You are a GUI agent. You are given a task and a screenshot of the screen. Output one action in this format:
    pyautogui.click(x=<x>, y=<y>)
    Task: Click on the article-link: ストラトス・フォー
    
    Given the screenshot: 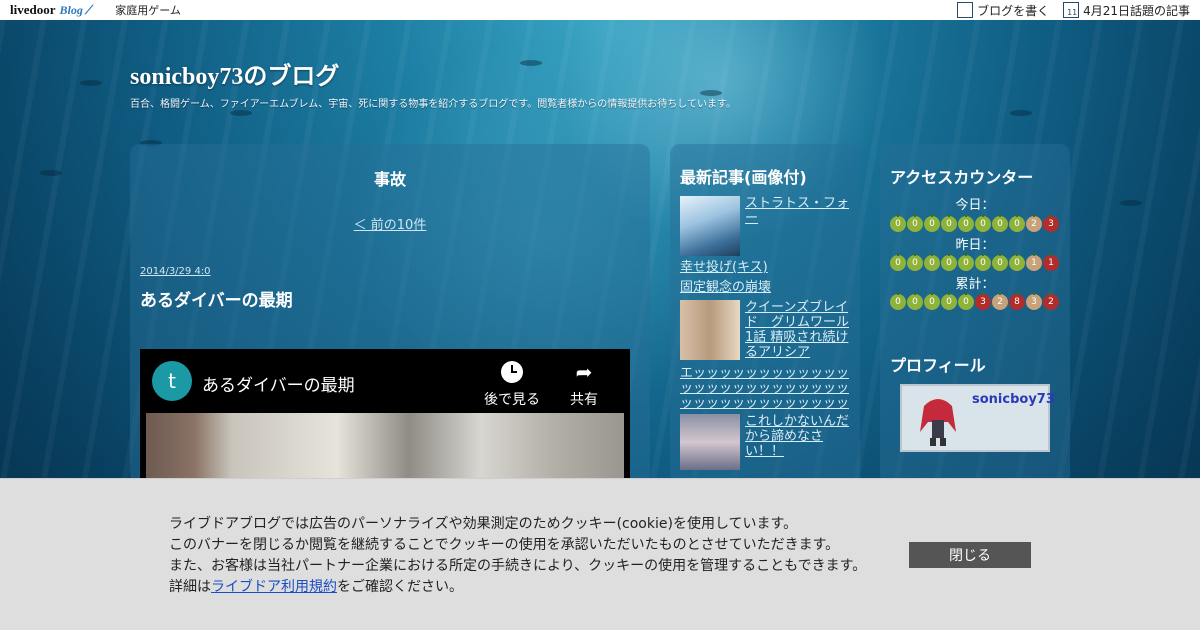 What is the action you would take?
    pyautogui.click(x=799, y=211)
    